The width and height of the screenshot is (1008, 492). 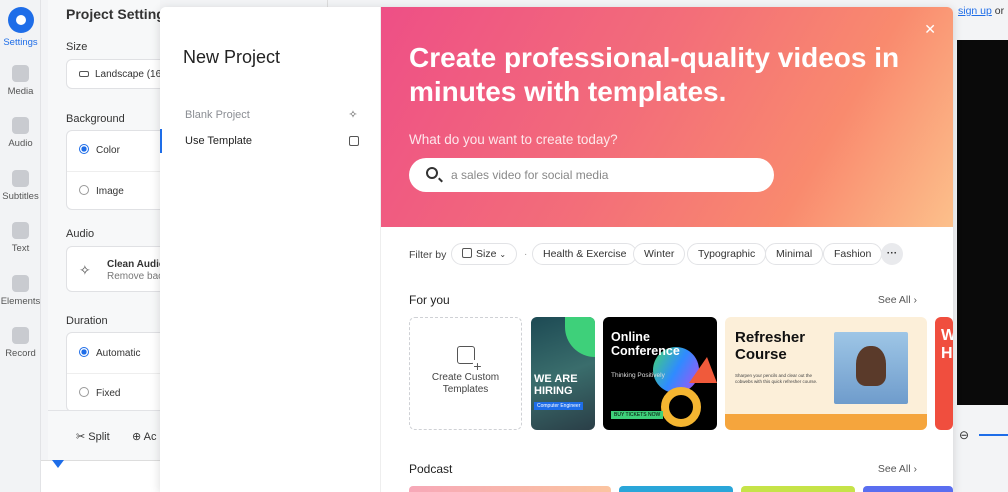 What do you see at coordinates (232, 57) in the screenshot?
I see `modal-title: New Project` at bounding box center [232, 57].